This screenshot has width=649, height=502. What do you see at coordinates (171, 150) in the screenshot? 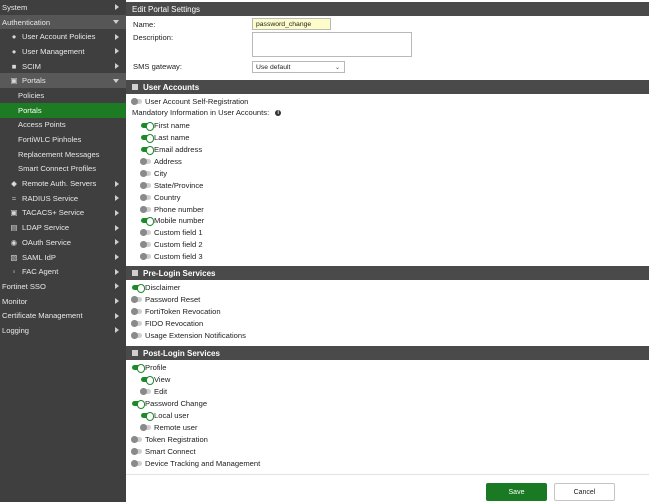
I see `field-email-address: Email address` at bounding box center [171, 150].